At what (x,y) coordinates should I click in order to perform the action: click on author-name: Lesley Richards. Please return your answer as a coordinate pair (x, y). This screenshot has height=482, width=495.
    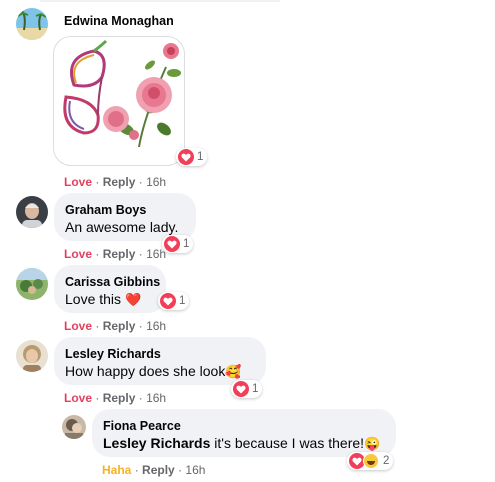
    Looking at the image, I should click on (113, 354).